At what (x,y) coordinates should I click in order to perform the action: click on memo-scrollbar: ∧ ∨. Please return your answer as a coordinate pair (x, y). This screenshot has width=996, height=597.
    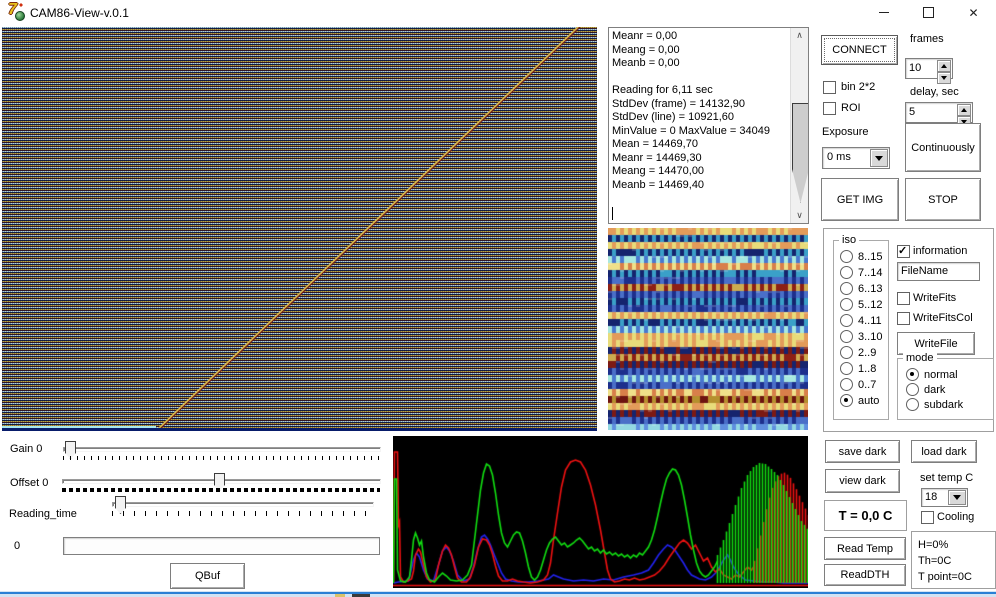
    Looking at the image, I should click on (799, 125).